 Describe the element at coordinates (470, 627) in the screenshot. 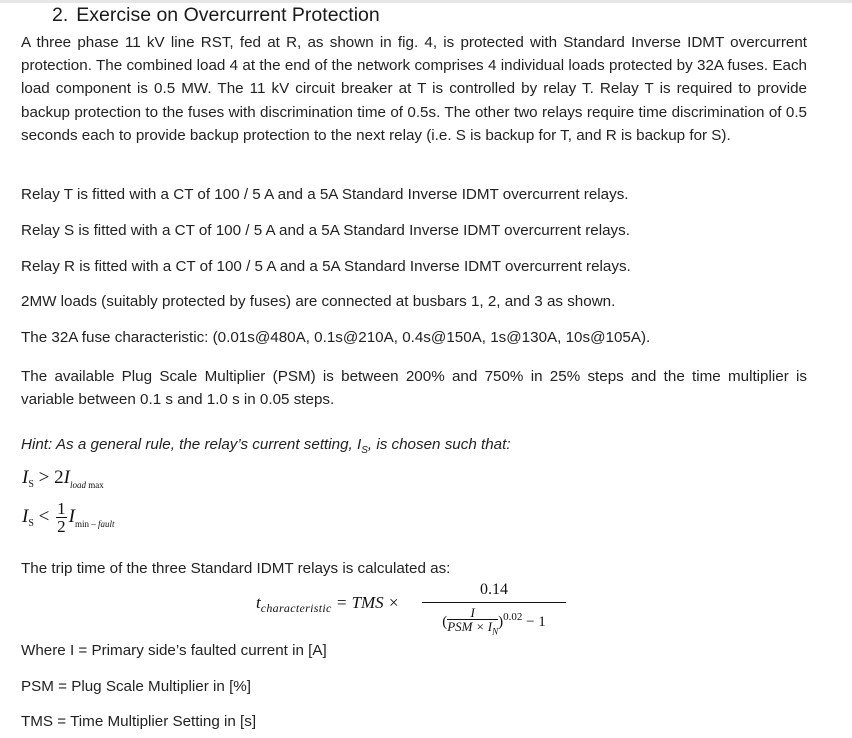

I see `inner-denominator: PSM × I` at that location.